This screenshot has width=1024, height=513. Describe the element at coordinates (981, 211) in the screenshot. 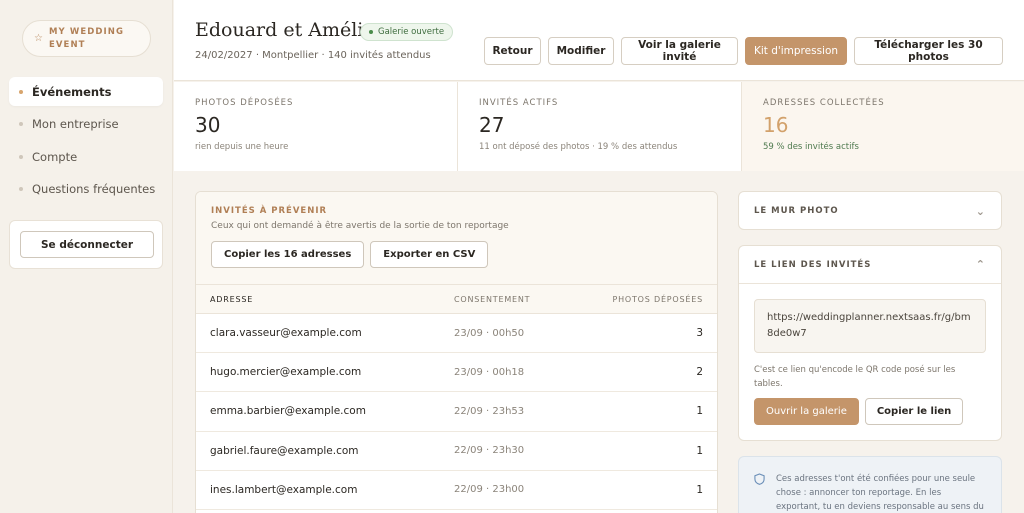

I see `chevron-down-icon: ⌄` at that location.